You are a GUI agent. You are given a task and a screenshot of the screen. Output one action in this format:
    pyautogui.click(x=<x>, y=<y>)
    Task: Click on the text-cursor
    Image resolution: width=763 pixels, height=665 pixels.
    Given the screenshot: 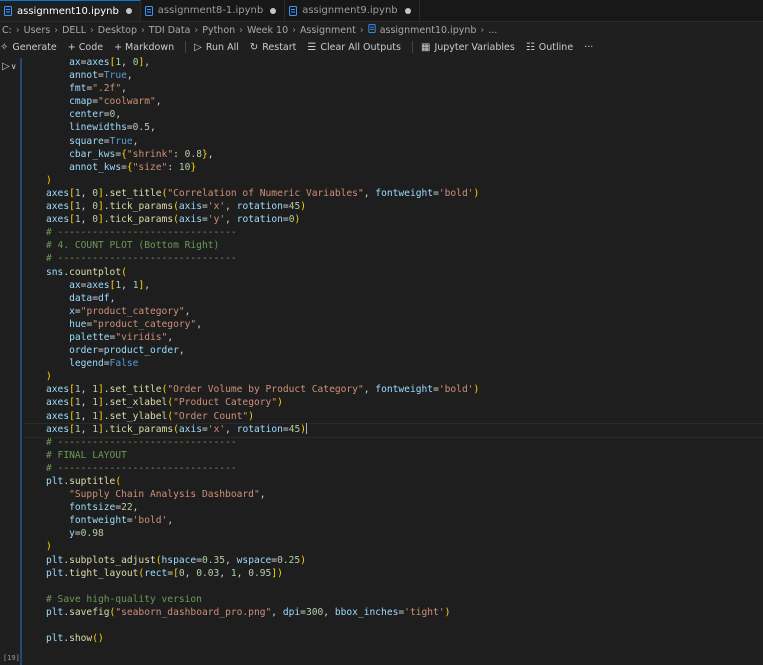 What is the action you would take?
    pyautogui.click(x=307, y=429)
    